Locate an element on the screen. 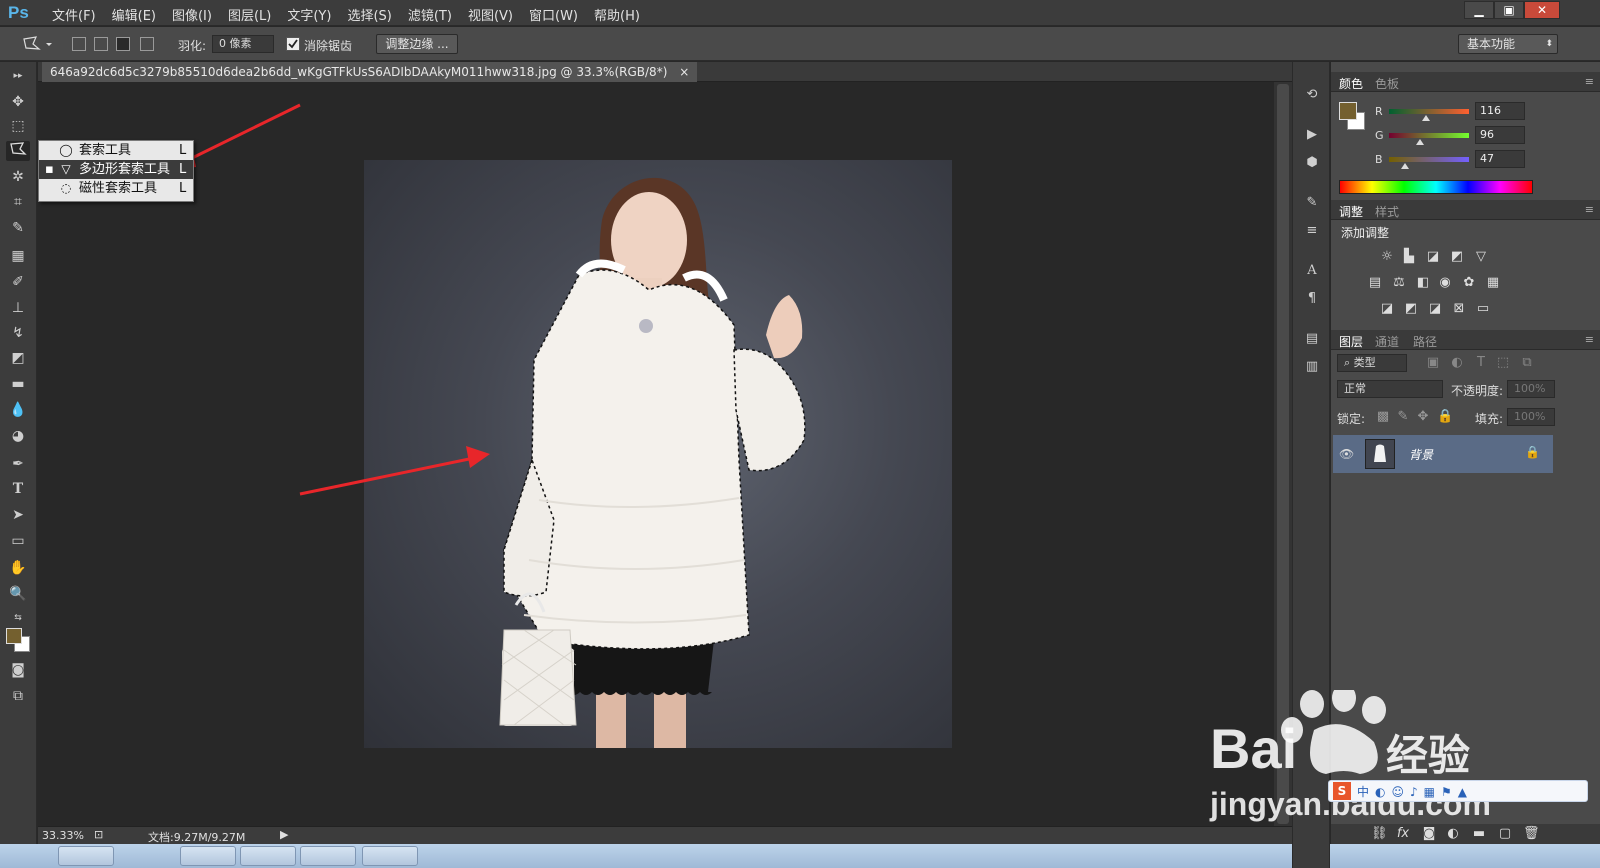  jingyan-brand-text: 经验 is located at coordinates (1428, 755).